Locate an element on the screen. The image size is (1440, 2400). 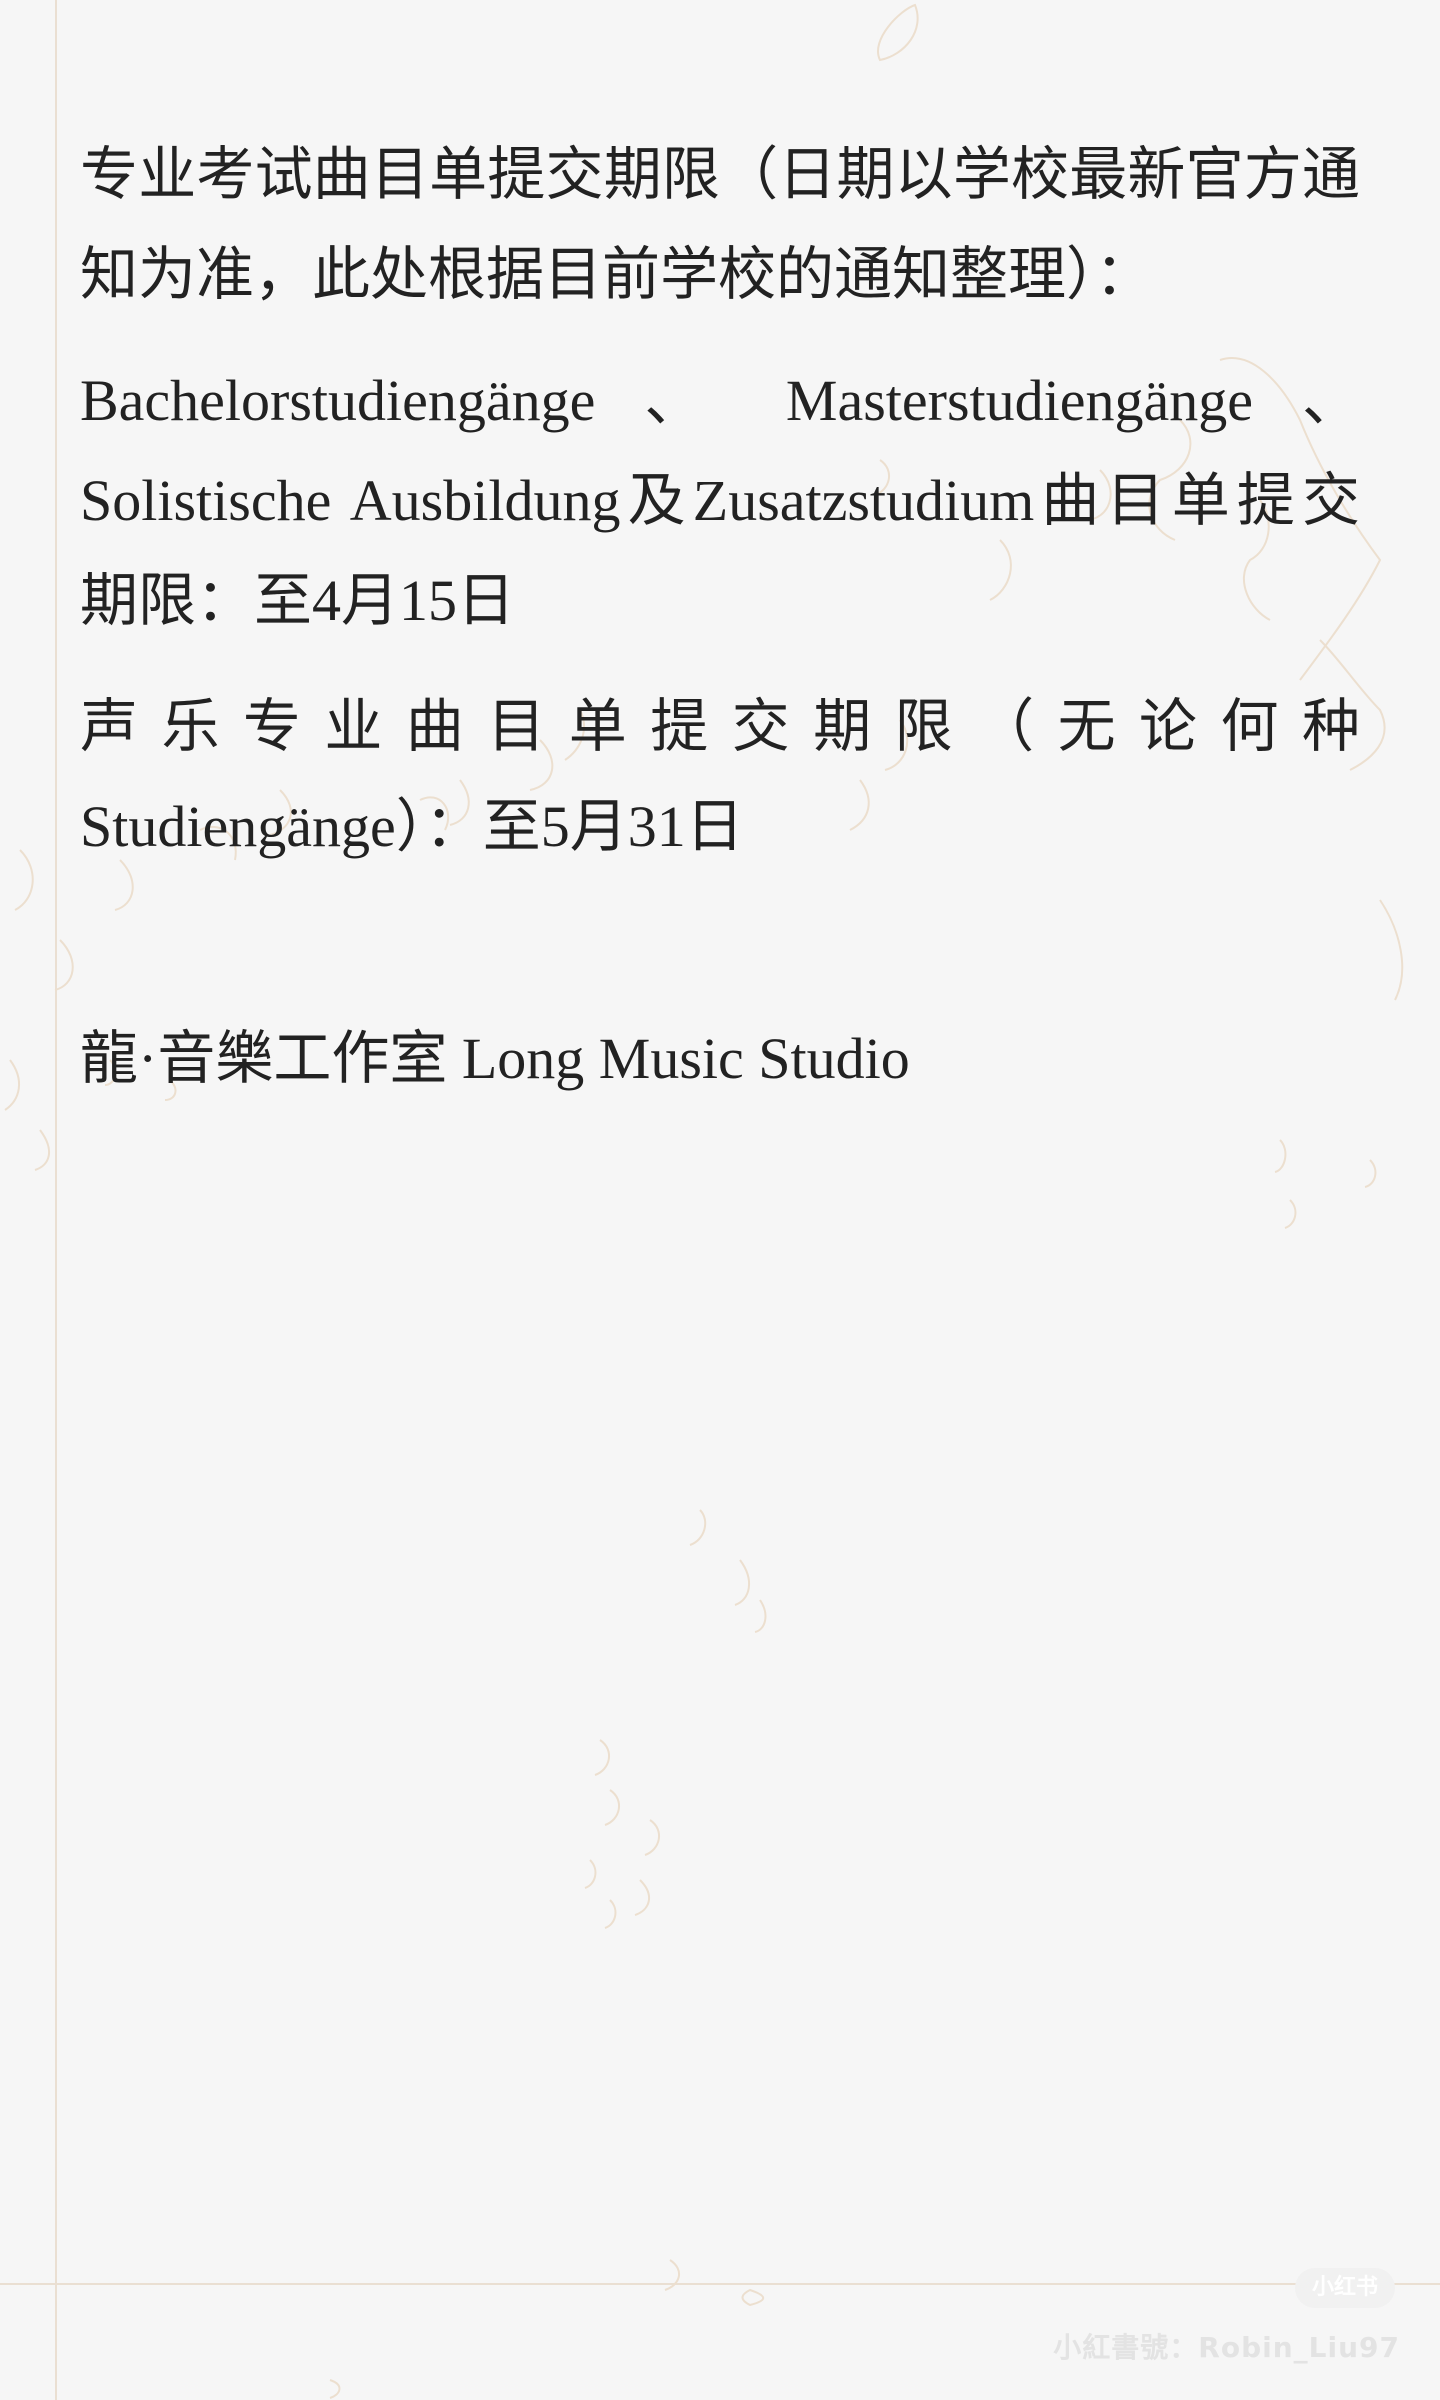
watermark-handle: 小紅書號：Robin_Liu97 is located at coordinates (1226, 2347).